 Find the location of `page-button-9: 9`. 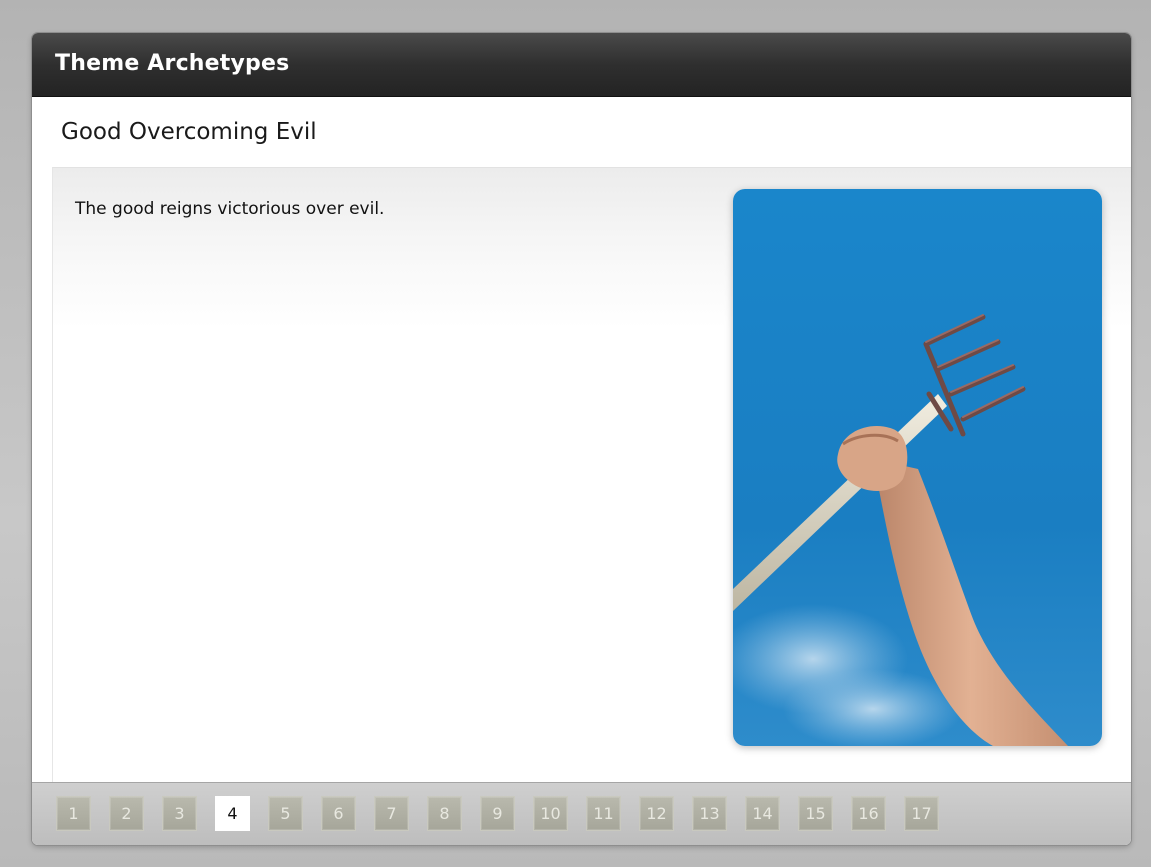

page-button-9: 9 is located at coordinates (497, 813).